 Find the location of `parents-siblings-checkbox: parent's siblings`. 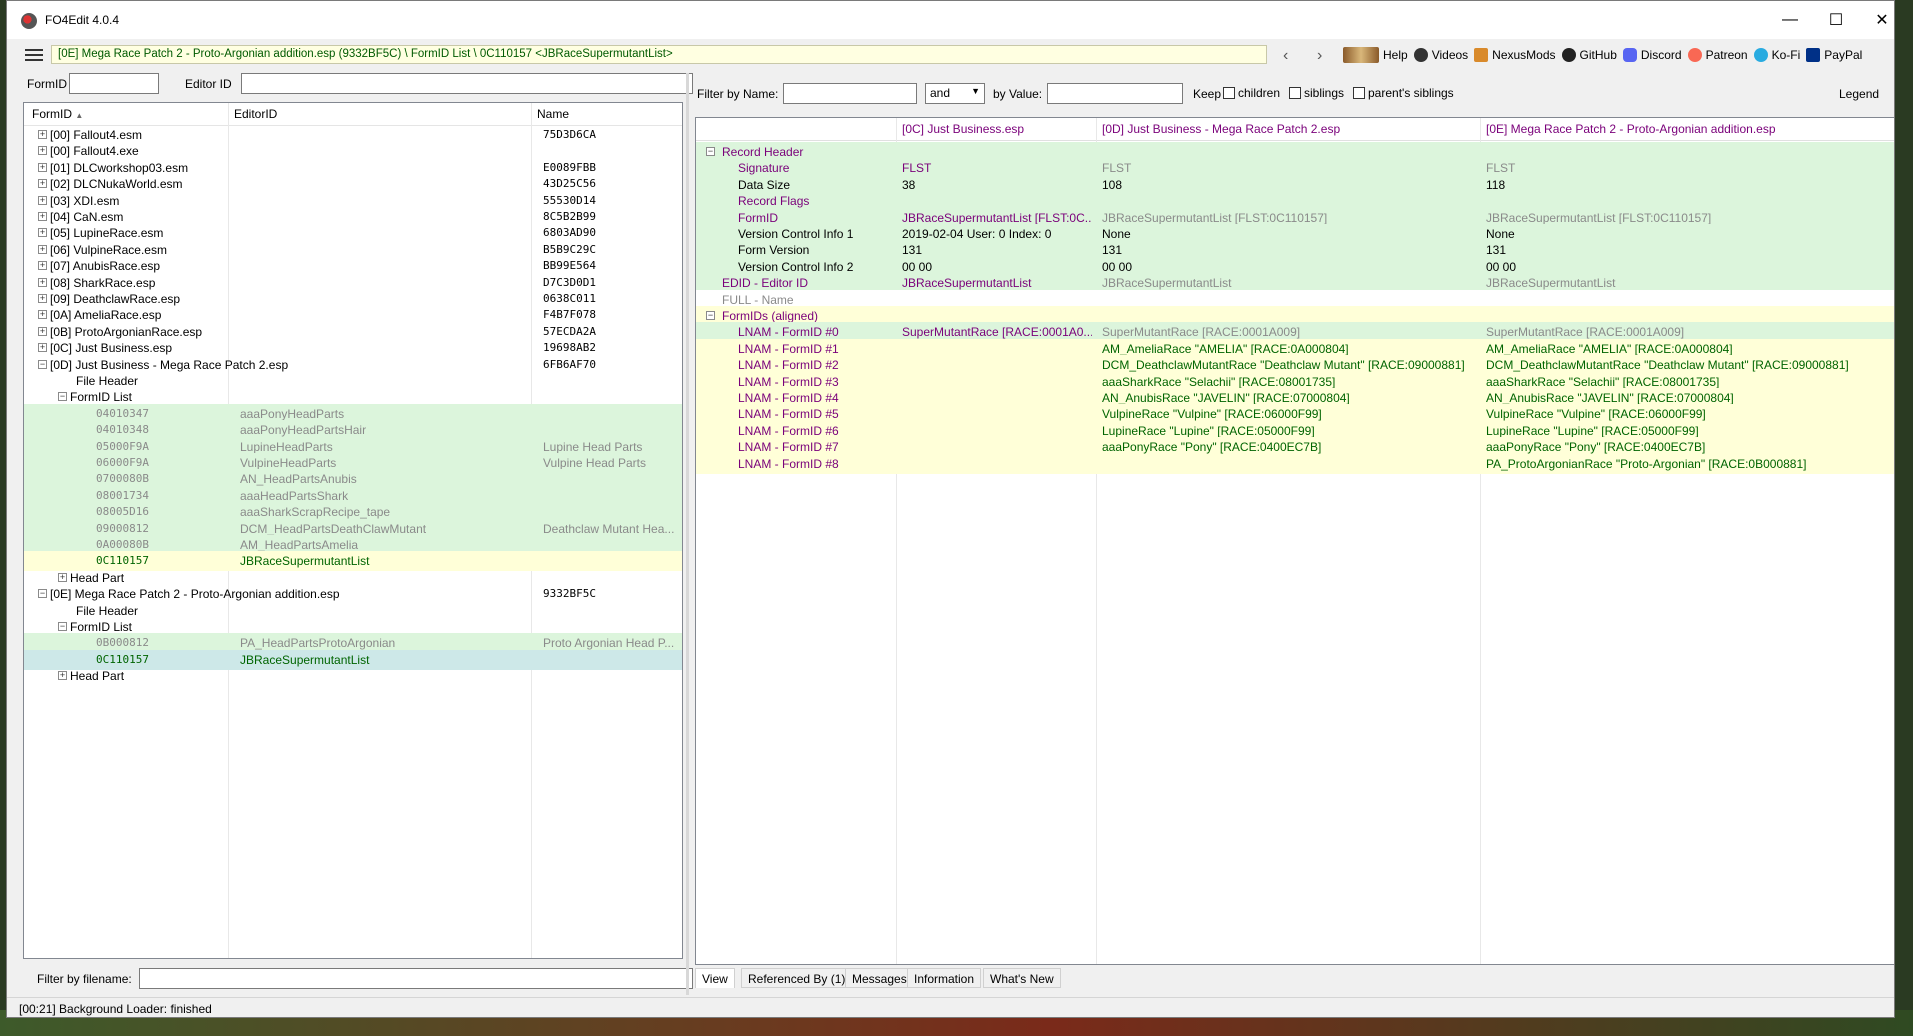

parents-siblings-checkbox: parent's siblings is located at coordinates (1403, 93).